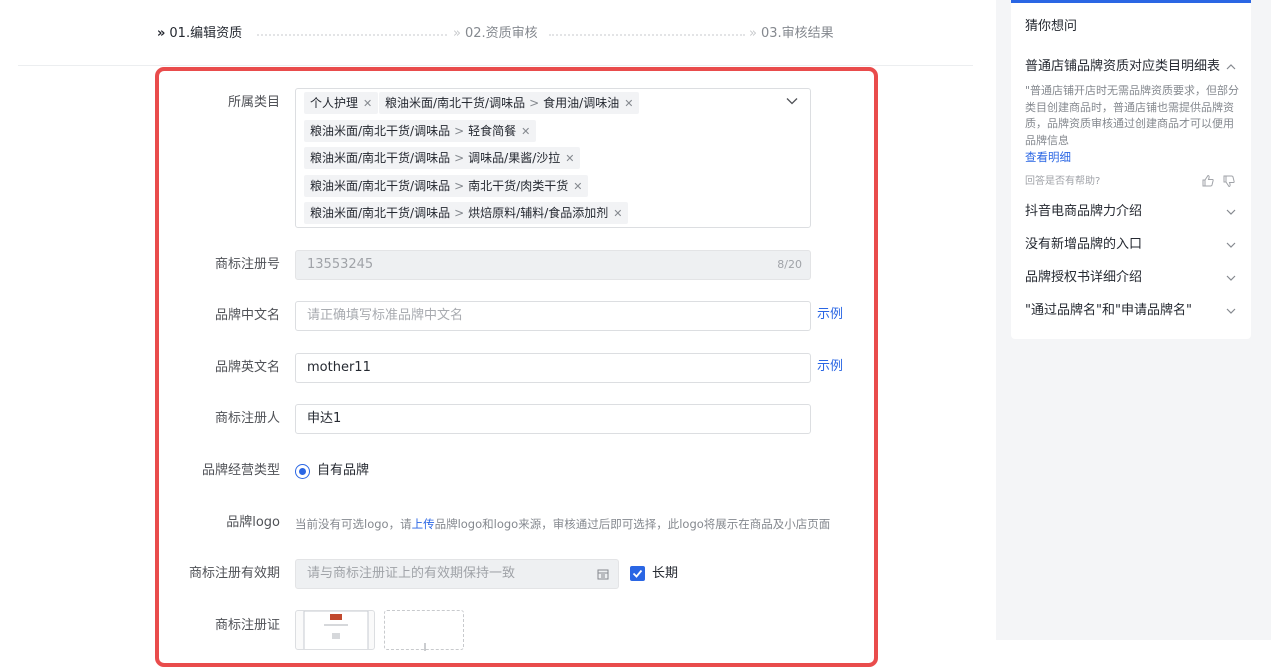  I want to click on trademark-no-input: 13553245 8/20, so click(553, 265).